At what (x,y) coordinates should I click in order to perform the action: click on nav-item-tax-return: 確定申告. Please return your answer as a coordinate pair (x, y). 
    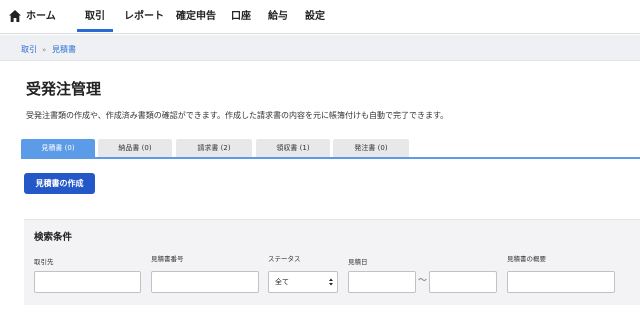
    Looking at the image, I should click on (196, 17).